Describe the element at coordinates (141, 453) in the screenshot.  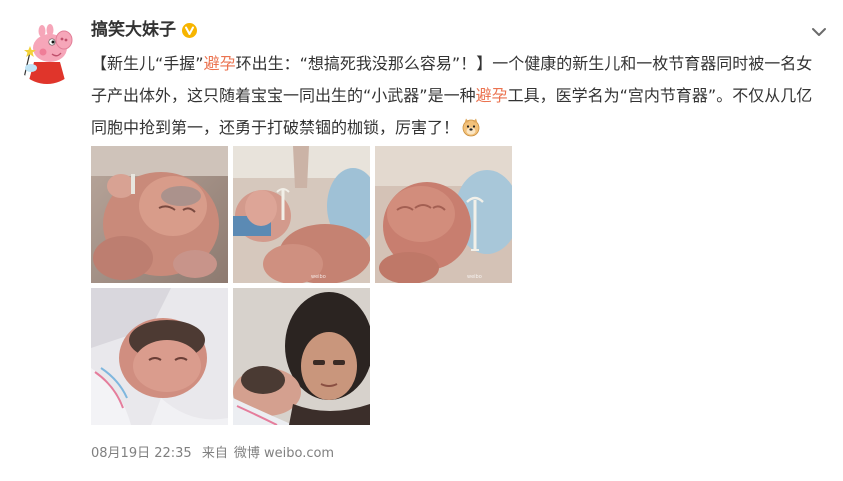
I see `post-timestamp: 08月19日 22:35` at that location.